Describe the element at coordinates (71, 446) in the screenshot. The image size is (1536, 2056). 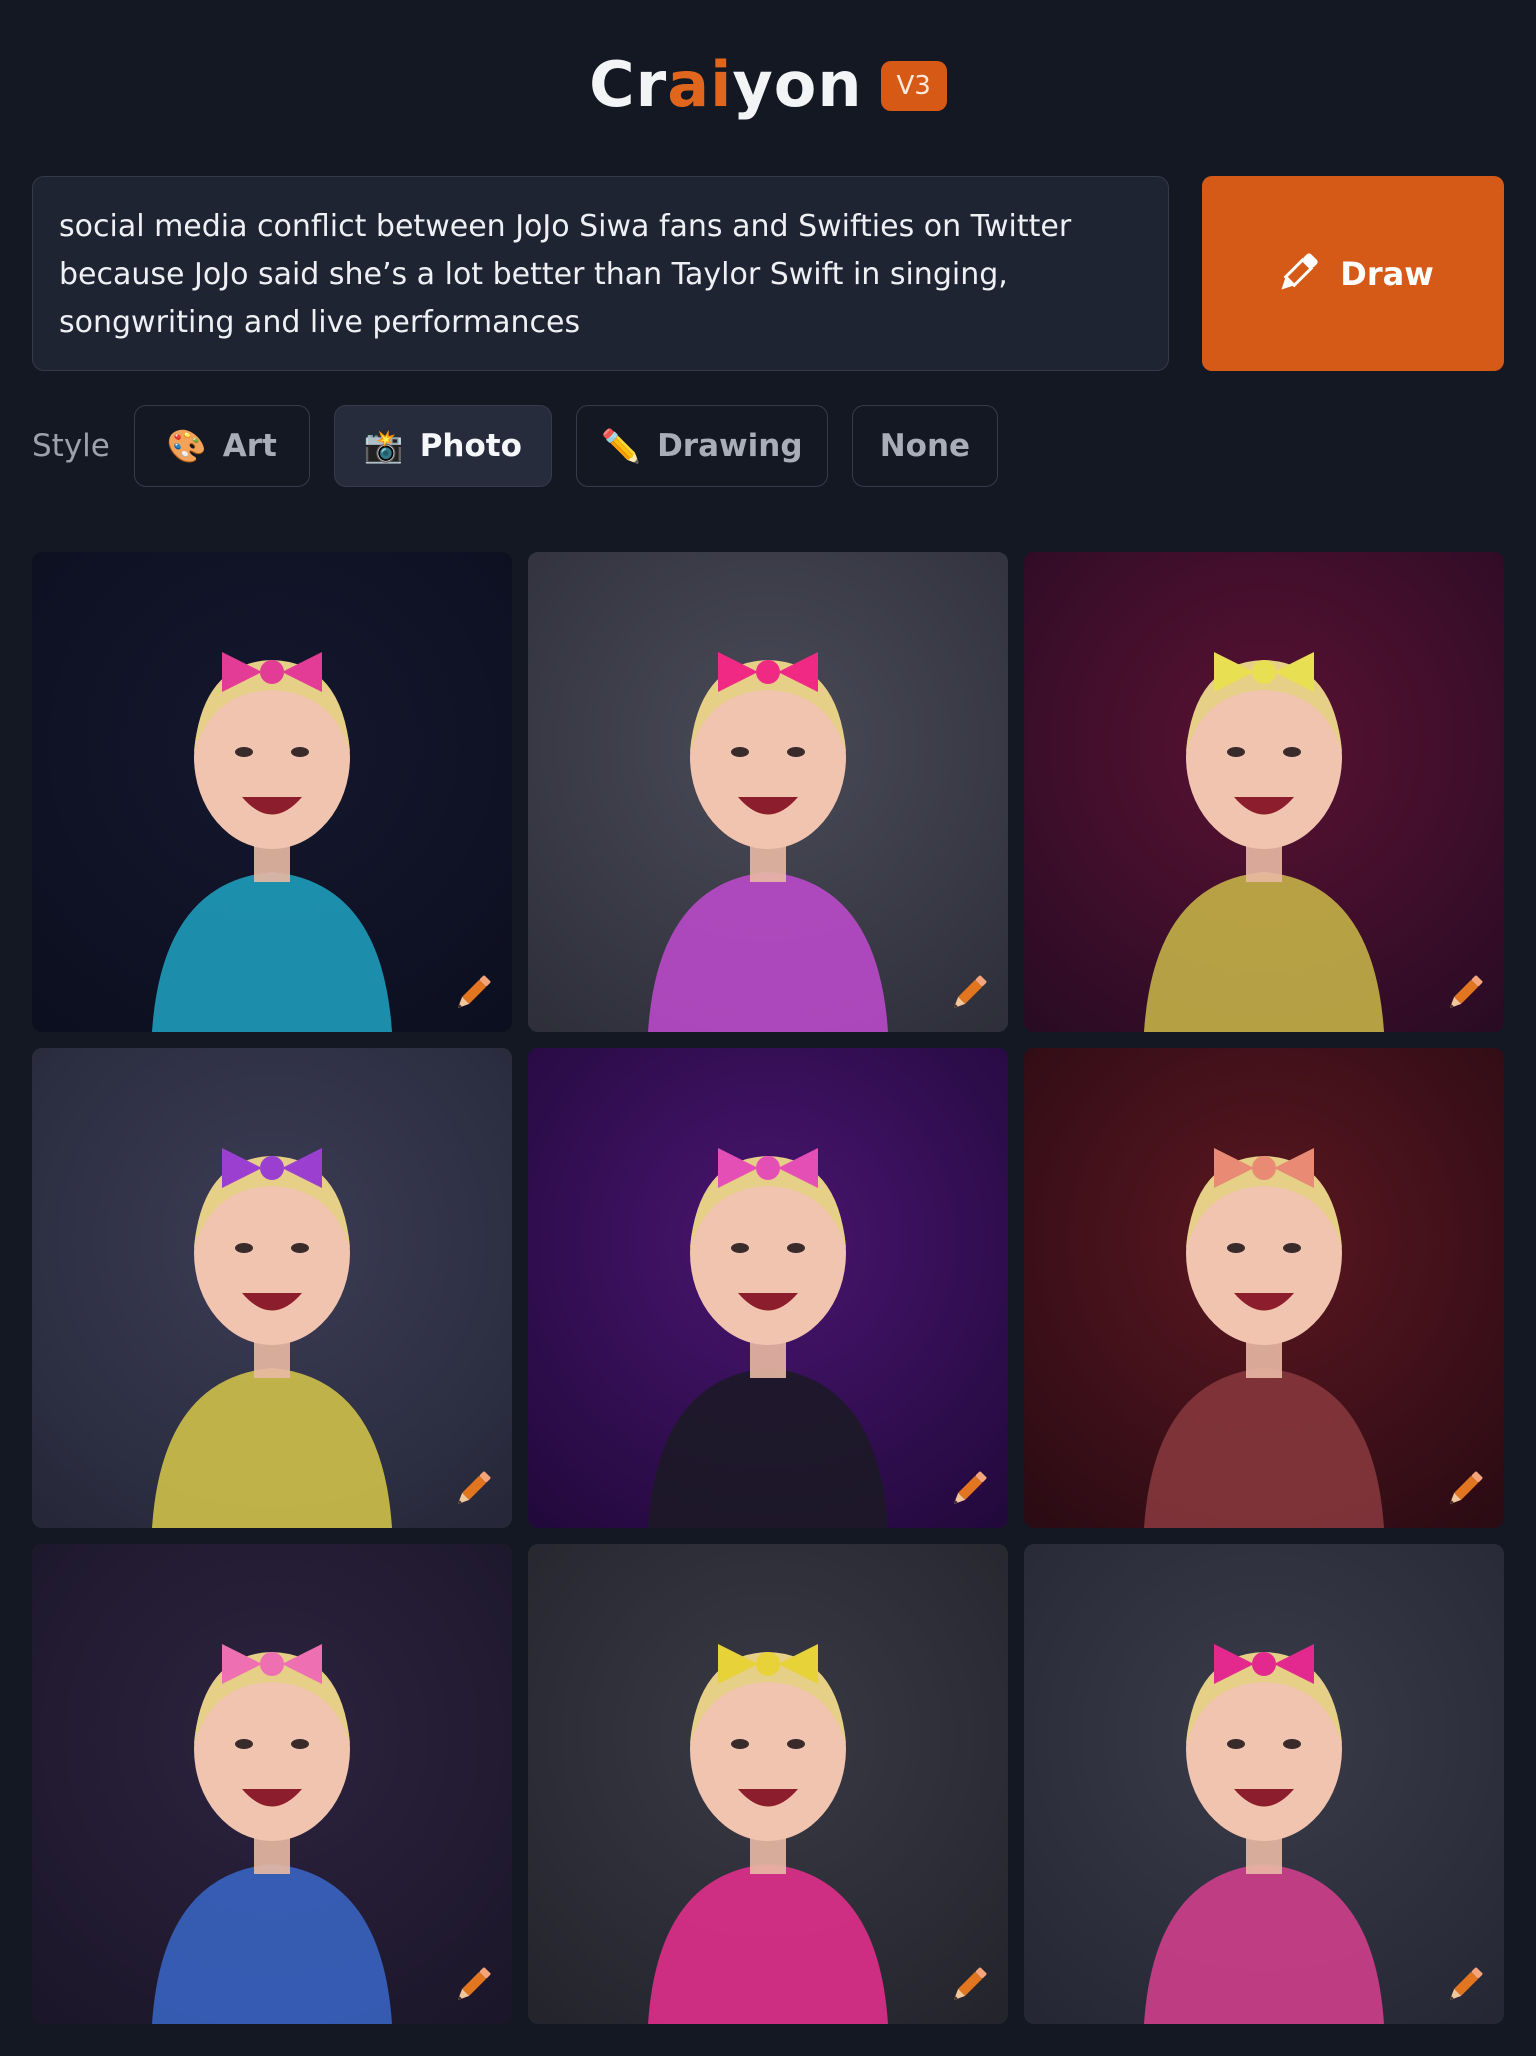
I see `style-label: Style` at that location.